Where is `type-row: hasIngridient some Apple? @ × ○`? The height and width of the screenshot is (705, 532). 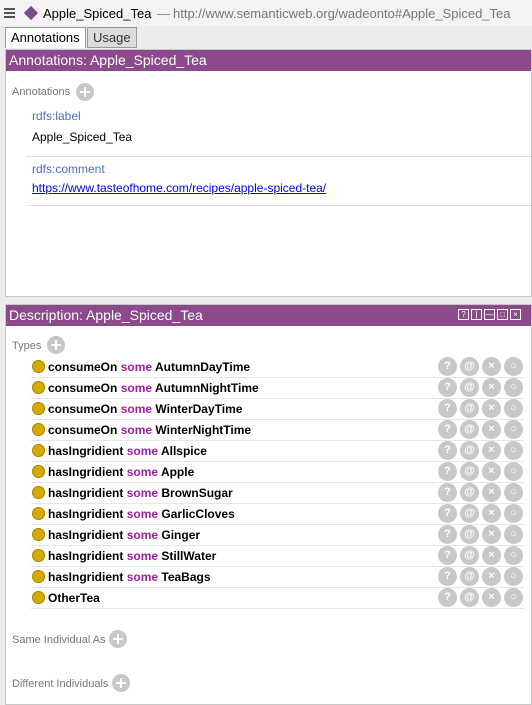
type-row: hasIngridient some Apple? @ × ○ is located at coordinates (277, 472).